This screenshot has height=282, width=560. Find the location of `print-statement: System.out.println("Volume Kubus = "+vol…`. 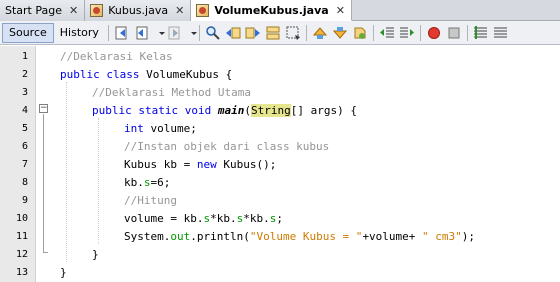

print-statement: System.out.println("Volume Kubus = "+vol… is located at coordinates (300, 236).